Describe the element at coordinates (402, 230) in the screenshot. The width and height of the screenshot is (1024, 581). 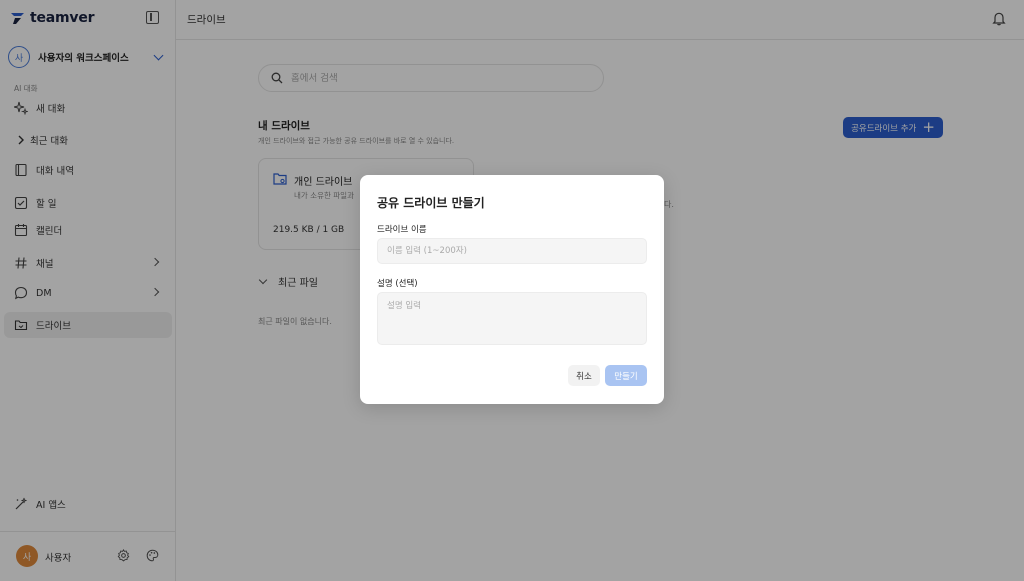
I see `drive-name-label: 드라이브 이름` at that location.